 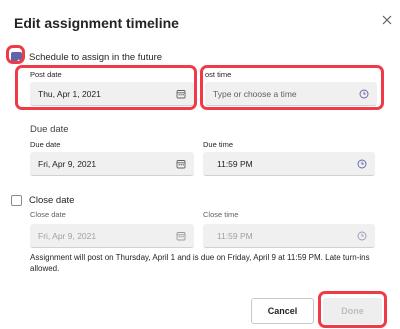 What do you see at coordinates (67, 163) in the screenshot?
I see `due-date-value: Fri, Apr 9, 2021` at bounding box center [67, 163].